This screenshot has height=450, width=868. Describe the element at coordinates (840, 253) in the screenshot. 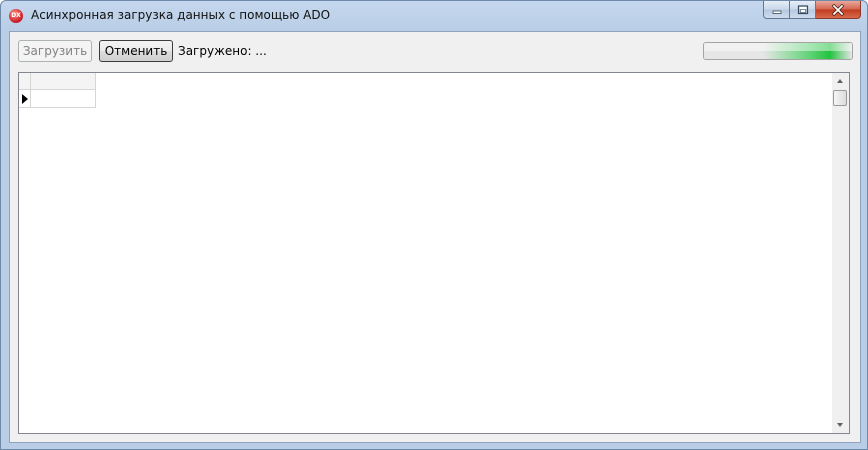

I see `vertical-scrollbar` at that location.